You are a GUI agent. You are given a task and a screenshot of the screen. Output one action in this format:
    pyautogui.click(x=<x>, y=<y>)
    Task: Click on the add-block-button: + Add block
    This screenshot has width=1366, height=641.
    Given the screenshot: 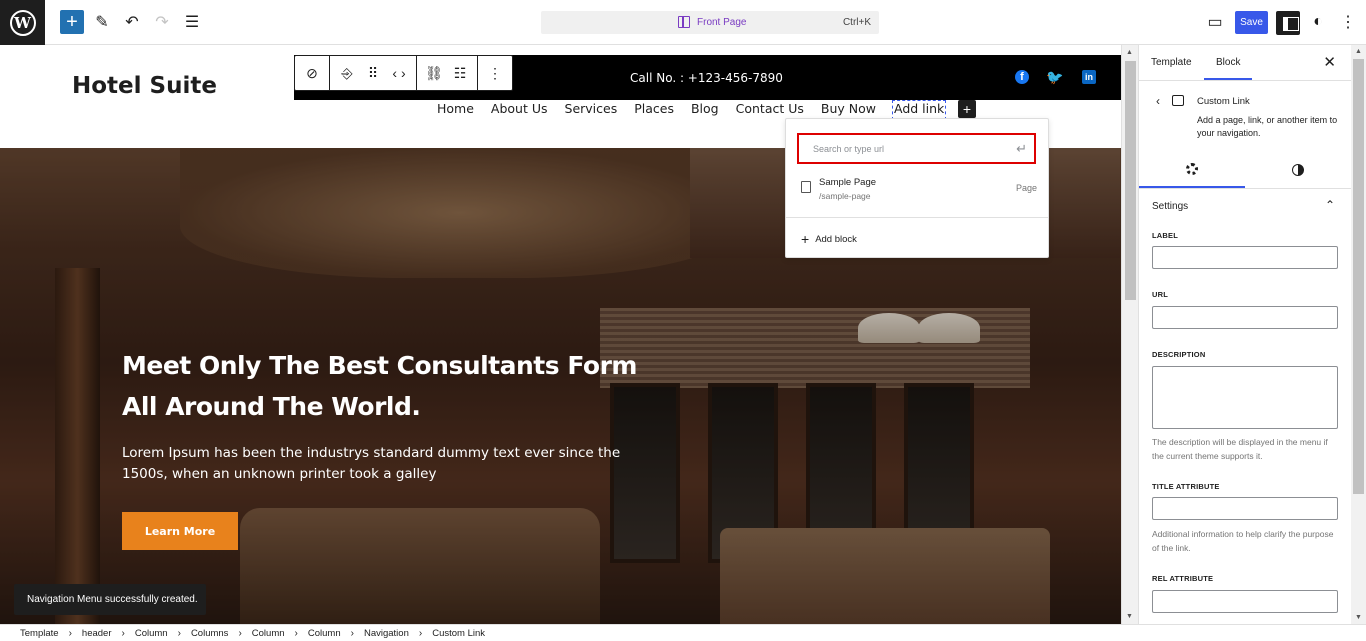 What is the action you would take?
    pyautogui.click(x=829, y=239)
    